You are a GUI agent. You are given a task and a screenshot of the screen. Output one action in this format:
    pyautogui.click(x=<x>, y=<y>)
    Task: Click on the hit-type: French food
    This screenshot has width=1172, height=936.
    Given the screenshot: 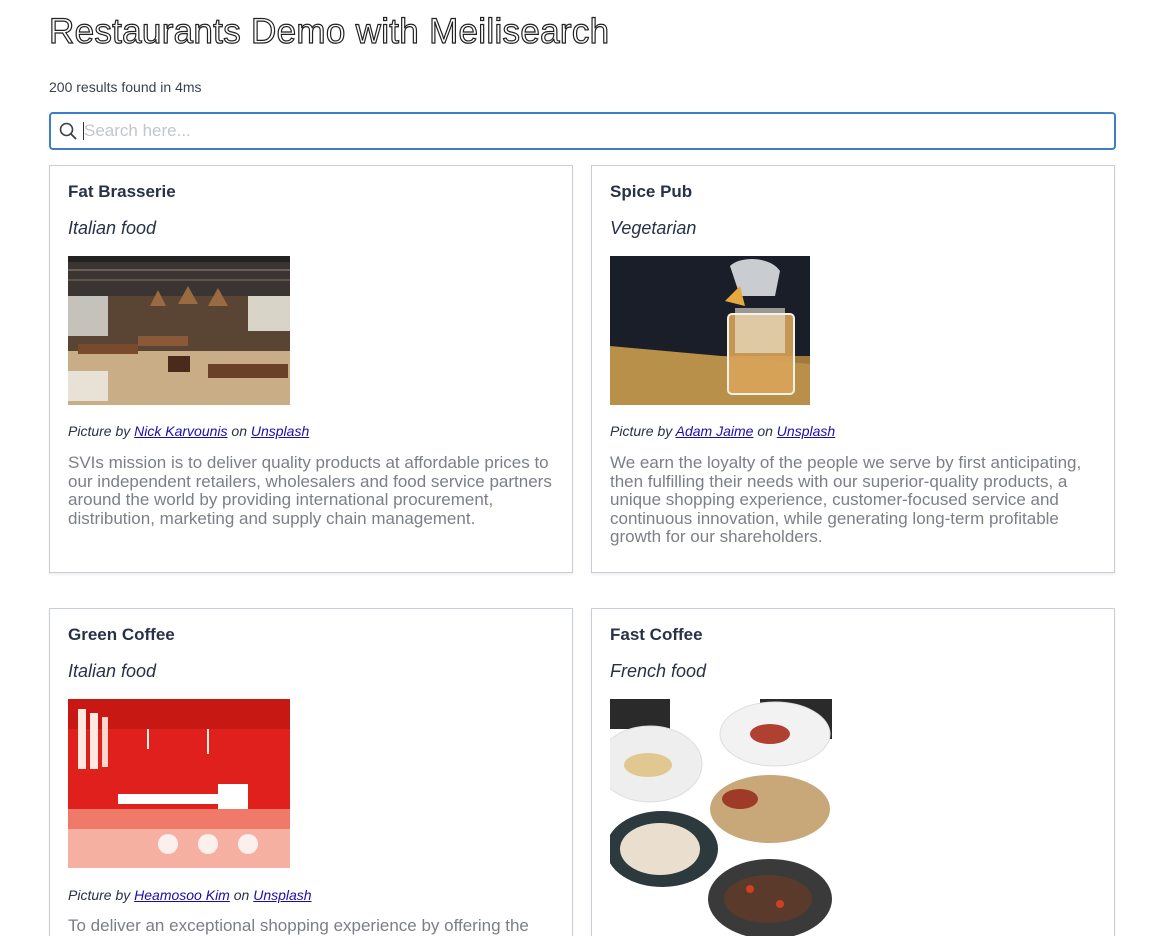 What is the action you would take?
    pyautogui.click(x=658, y=671)
    